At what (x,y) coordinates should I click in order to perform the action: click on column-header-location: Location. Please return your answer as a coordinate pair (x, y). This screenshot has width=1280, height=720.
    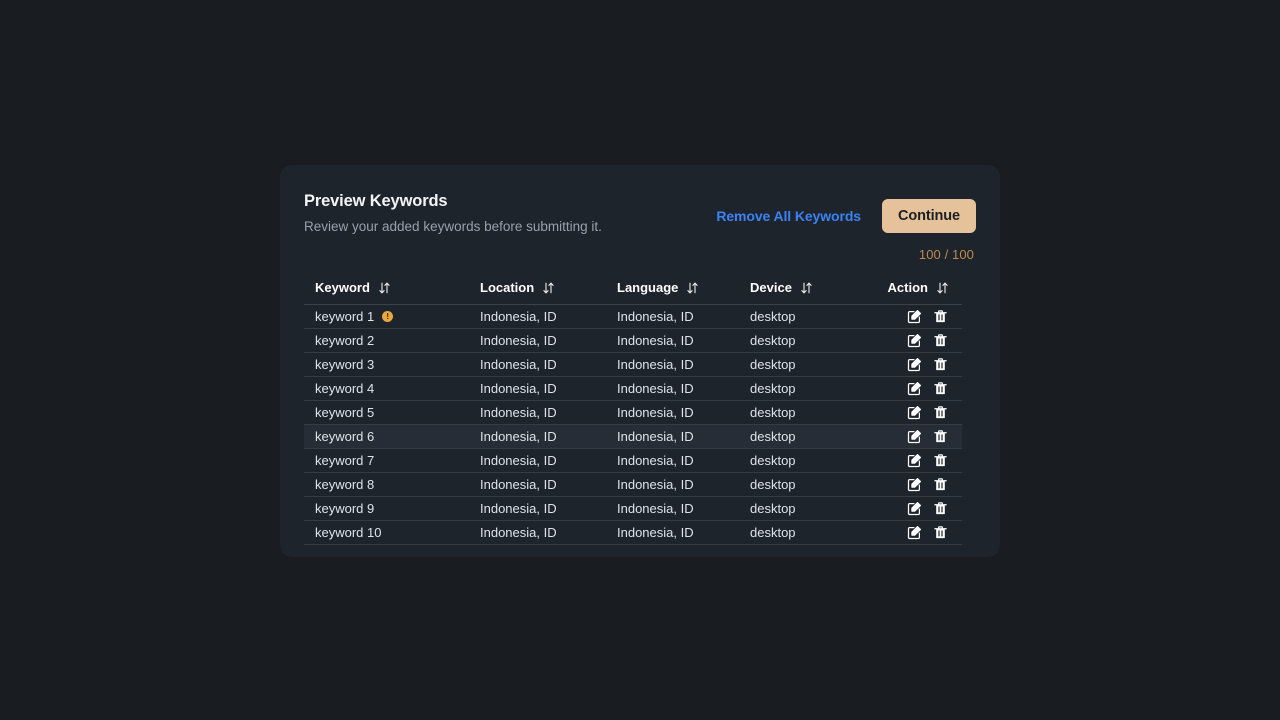
    Looking at the image, I should click on (548, 292).